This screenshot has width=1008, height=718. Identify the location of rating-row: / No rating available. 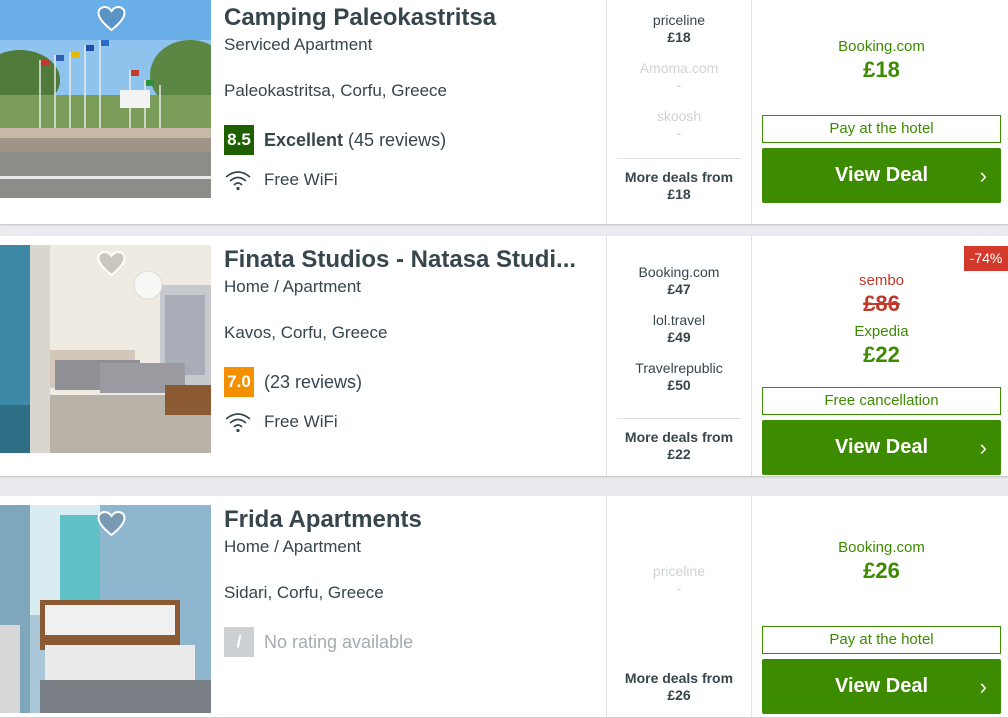
(411, 642).